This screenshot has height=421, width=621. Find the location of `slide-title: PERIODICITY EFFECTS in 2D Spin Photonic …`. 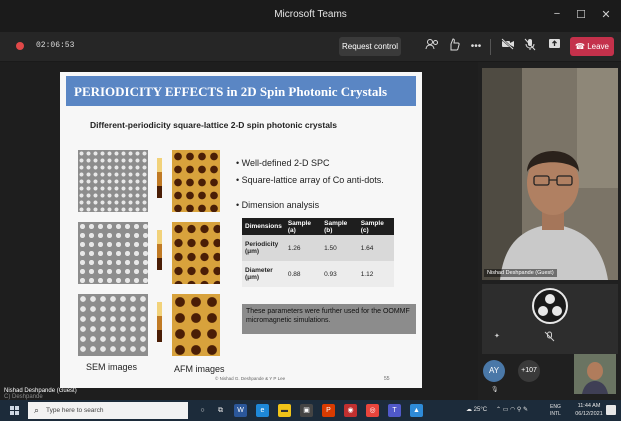

slide-title: PERIODICITY EFFECTS in 2D Spin Photonic … is located at coordinates (231, 91).